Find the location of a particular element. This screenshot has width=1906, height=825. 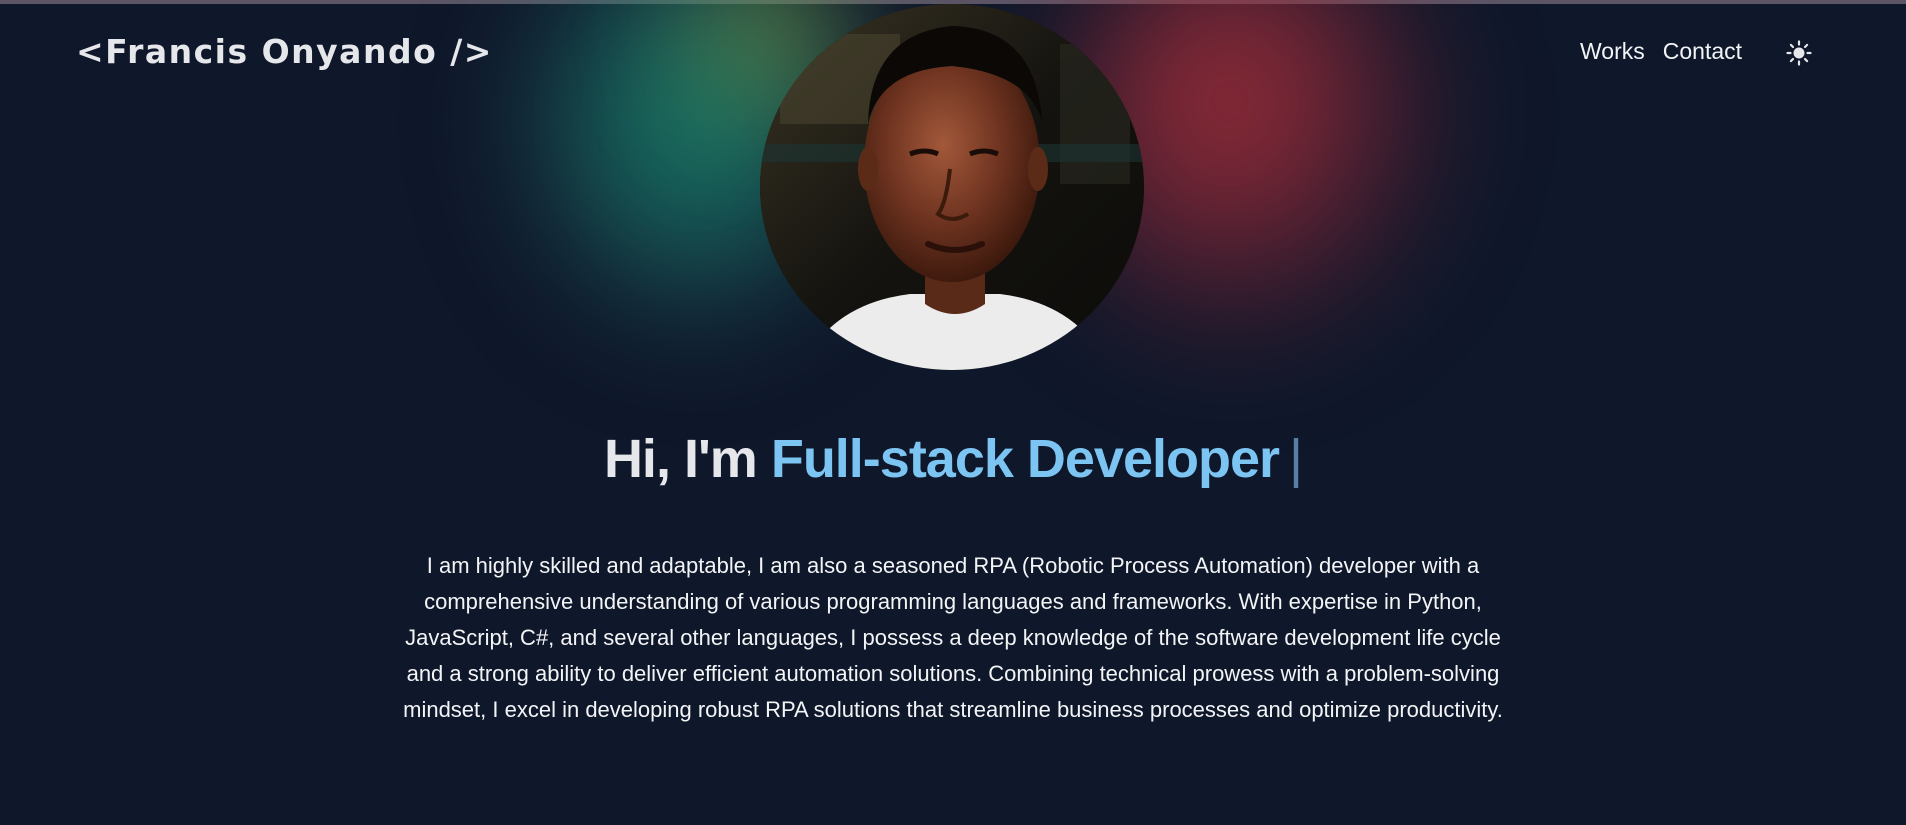

nav-link-works: Works is located at coordinates (1612, 51).